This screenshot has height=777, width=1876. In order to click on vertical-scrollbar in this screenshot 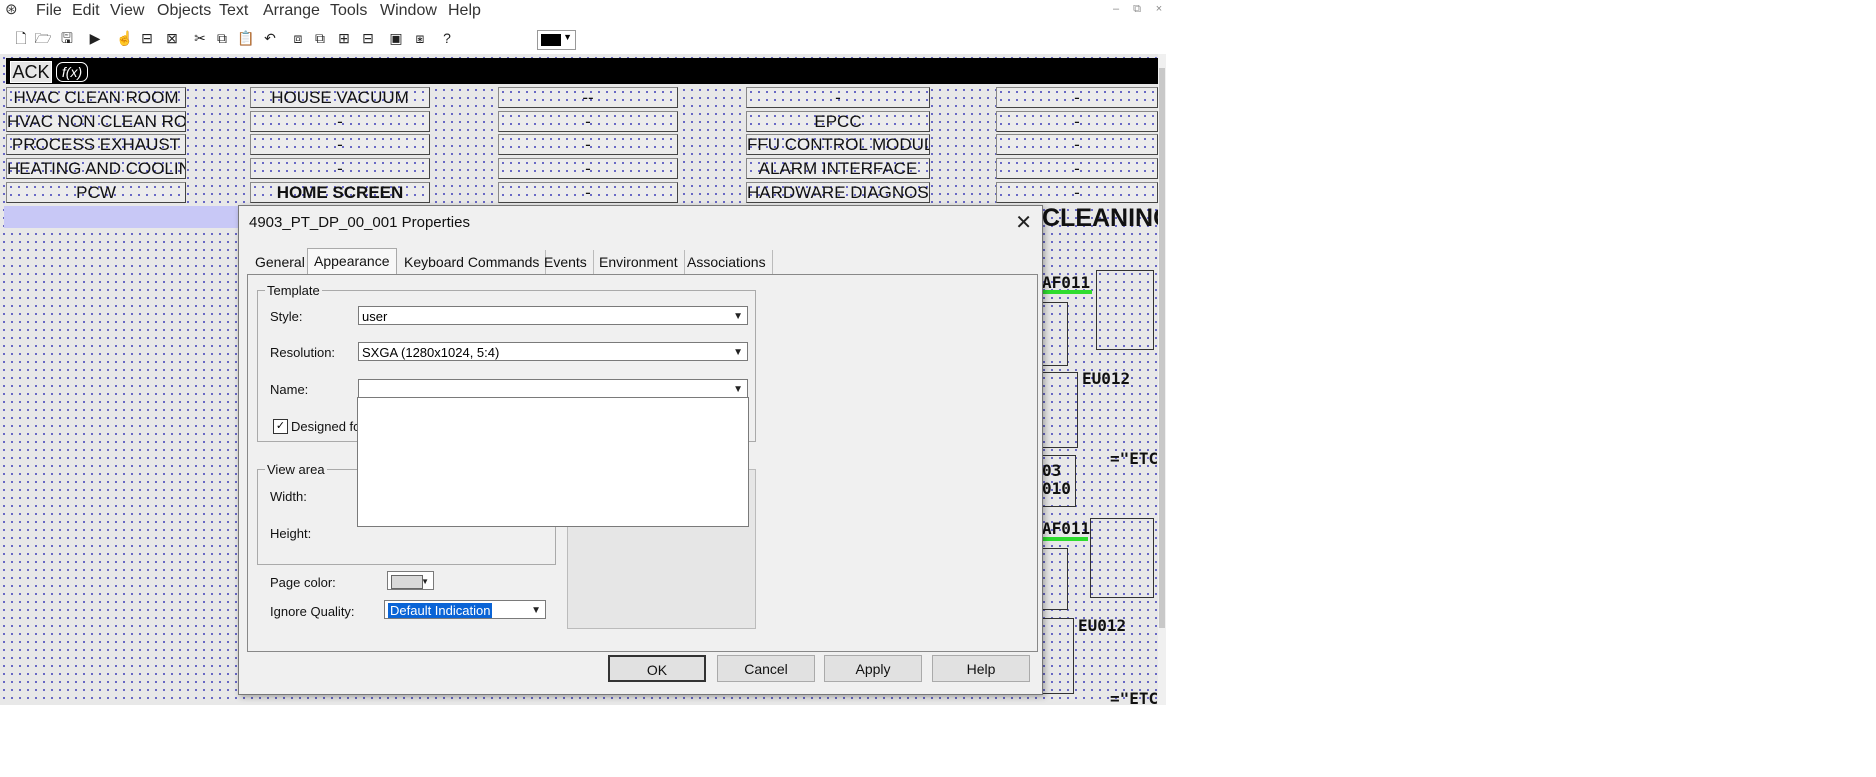, I will do `click(1162, 379)`.